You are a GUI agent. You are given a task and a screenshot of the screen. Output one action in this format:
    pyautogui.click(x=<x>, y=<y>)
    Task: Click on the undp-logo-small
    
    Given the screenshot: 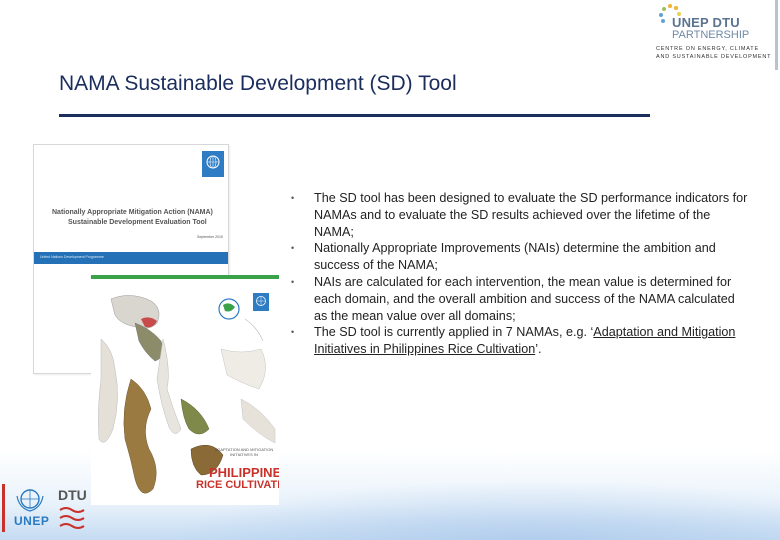 What is the action you would take?
    pyautogui.click(x=261, y=302)
    